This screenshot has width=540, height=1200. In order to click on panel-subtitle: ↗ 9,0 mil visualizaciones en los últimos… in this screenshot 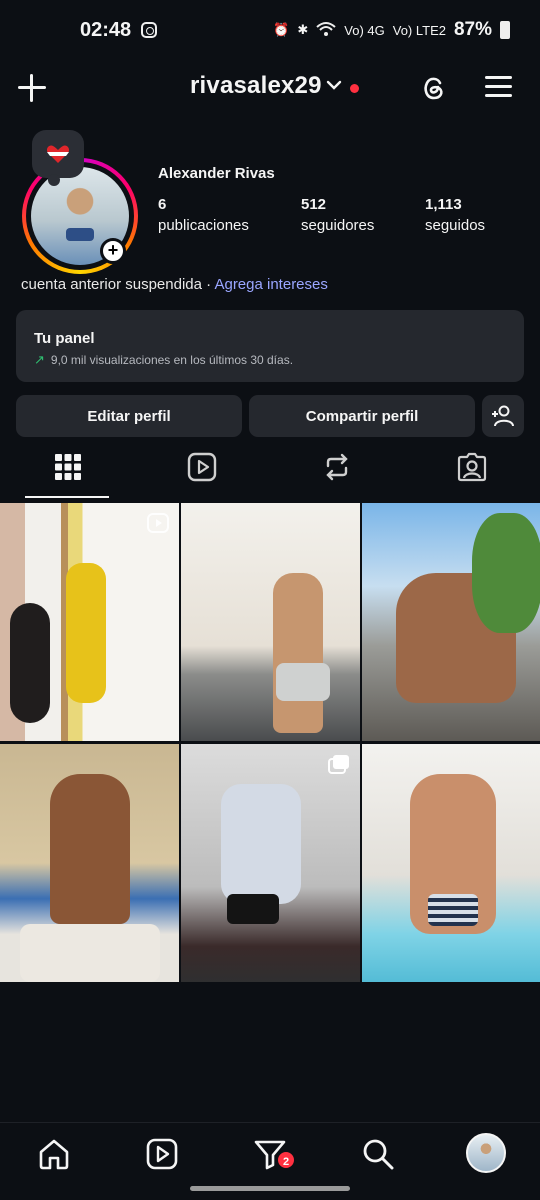, I will do `click(279, 360)`.